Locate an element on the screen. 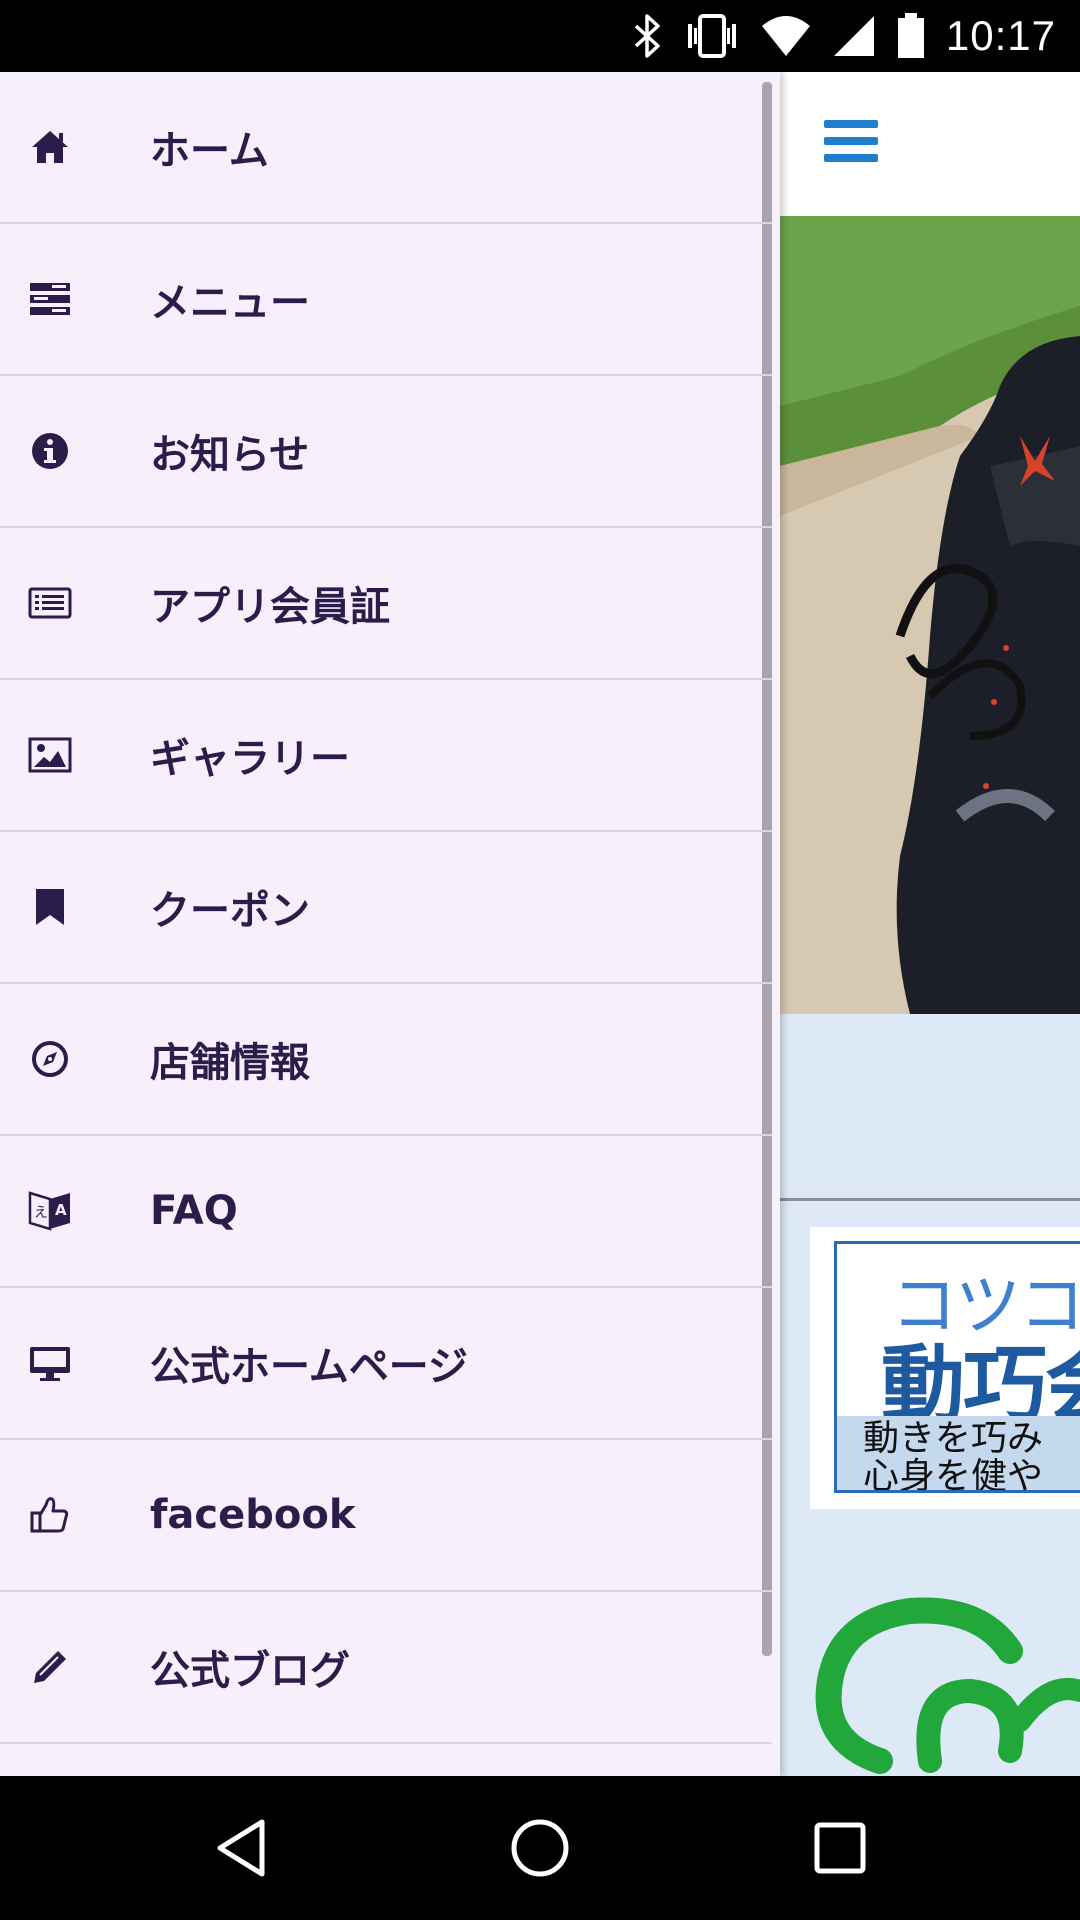 This screenshot has height=1920, width=1080. bluetooth-icon is located at coordinates (647, 36).